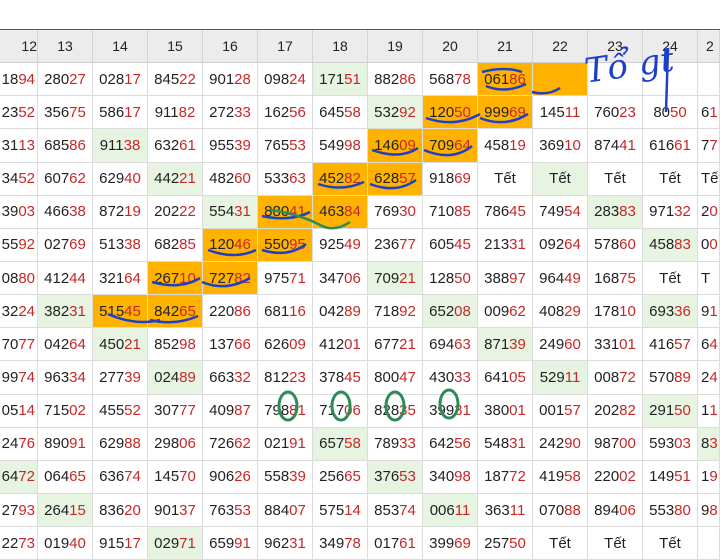 Image resolution: width=720 pixels, height=560 pixels. What do you see at coordinates (222, 477) in the screenshot?
I see `number-head: 906` at bounding box center [222, 477].